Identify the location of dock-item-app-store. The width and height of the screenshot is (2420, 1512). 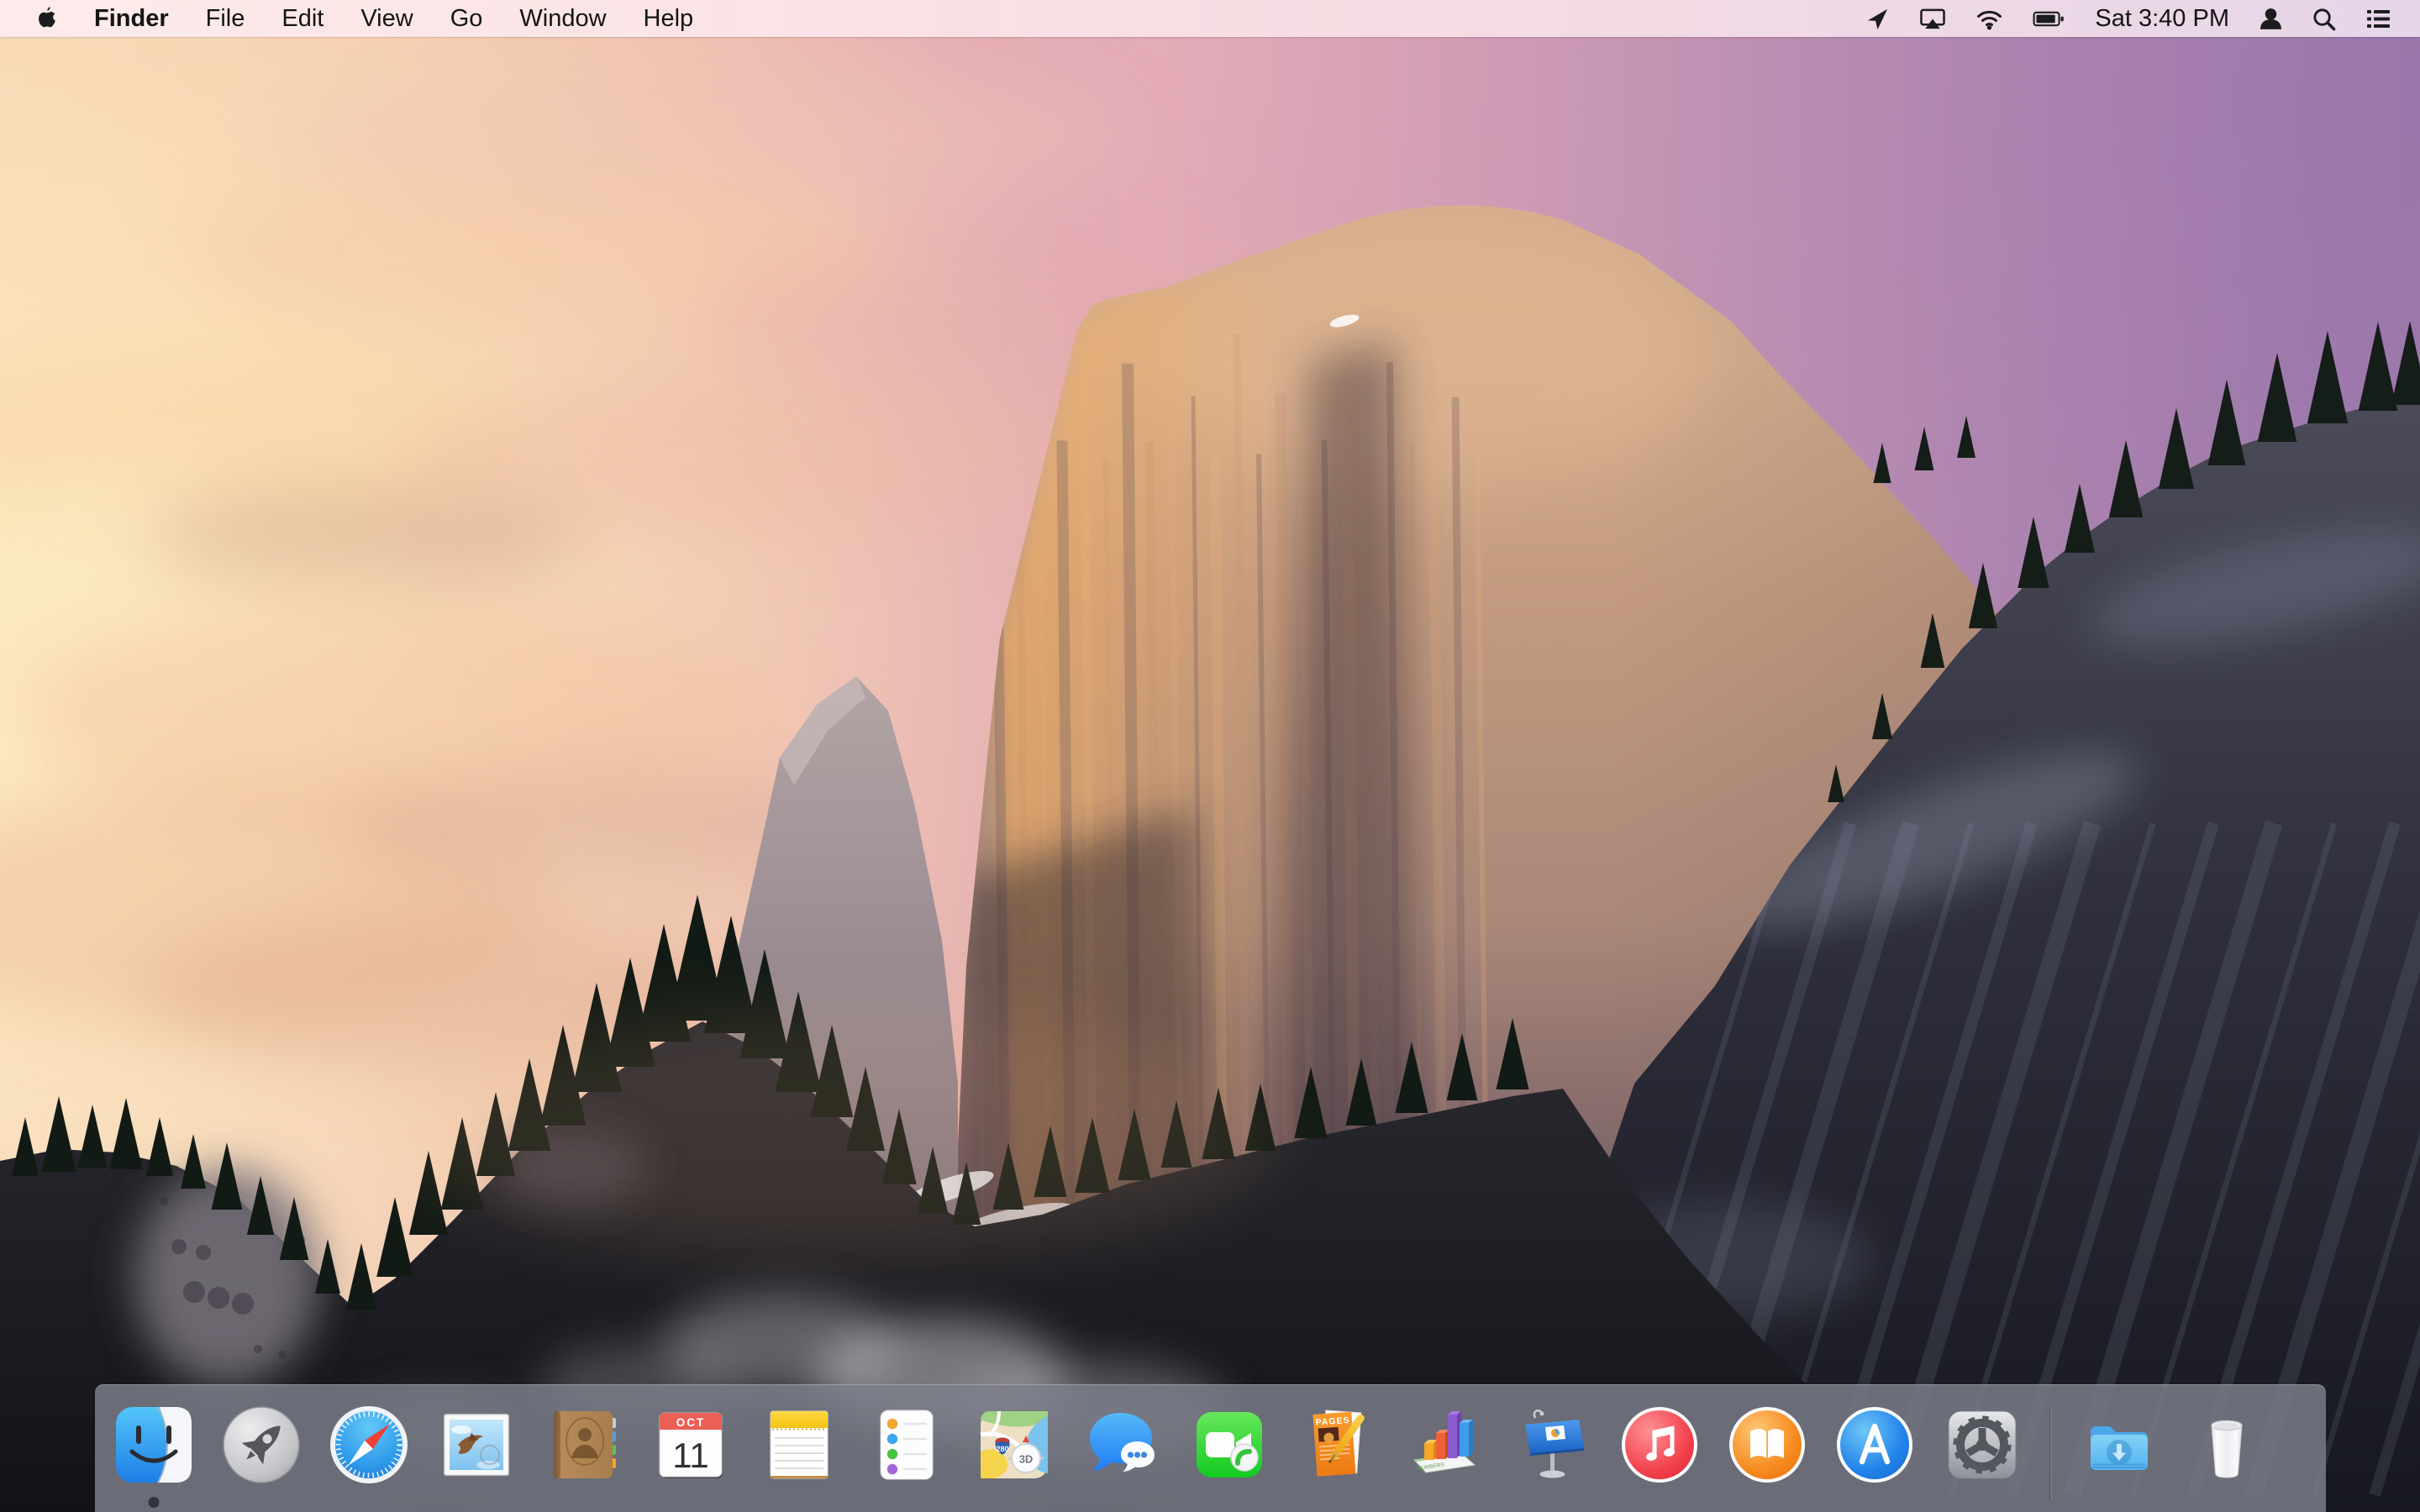
(1874, 1444).